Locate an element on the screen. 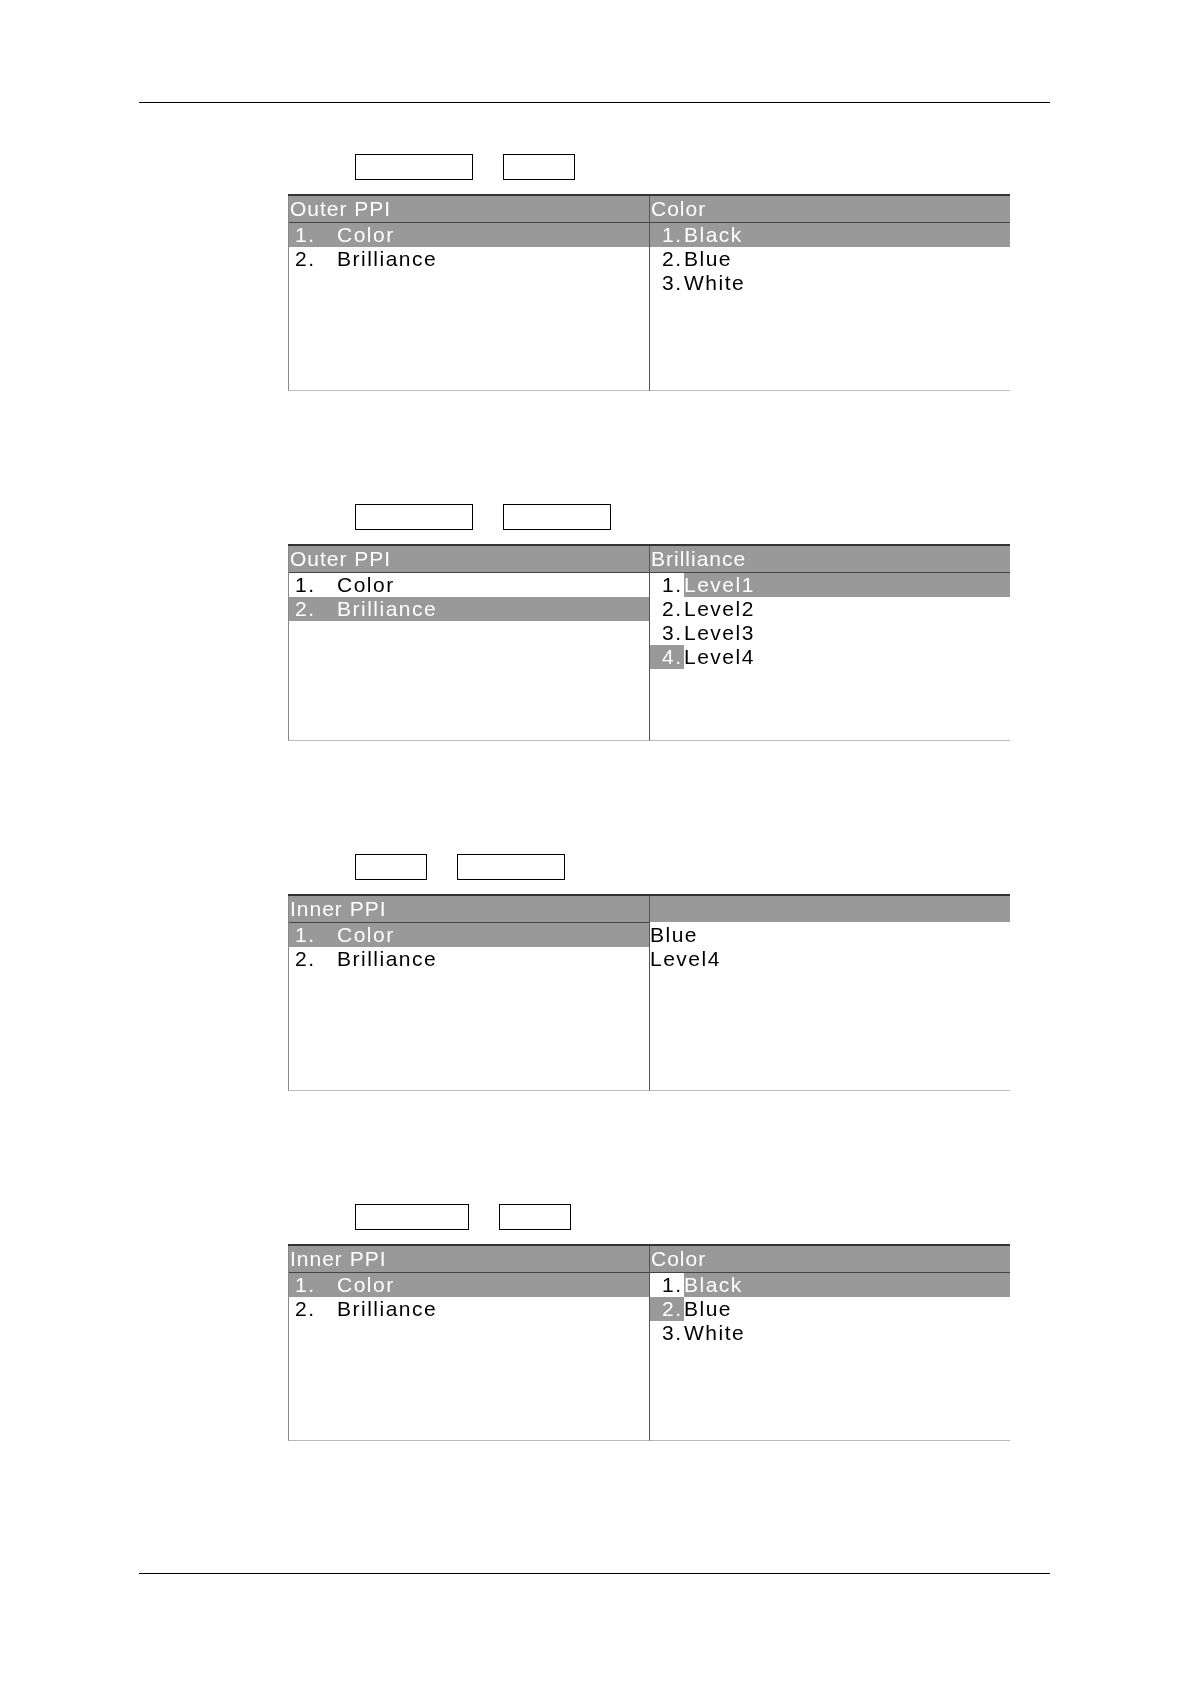  value-text: Blue is located at coordinates (675, 935).